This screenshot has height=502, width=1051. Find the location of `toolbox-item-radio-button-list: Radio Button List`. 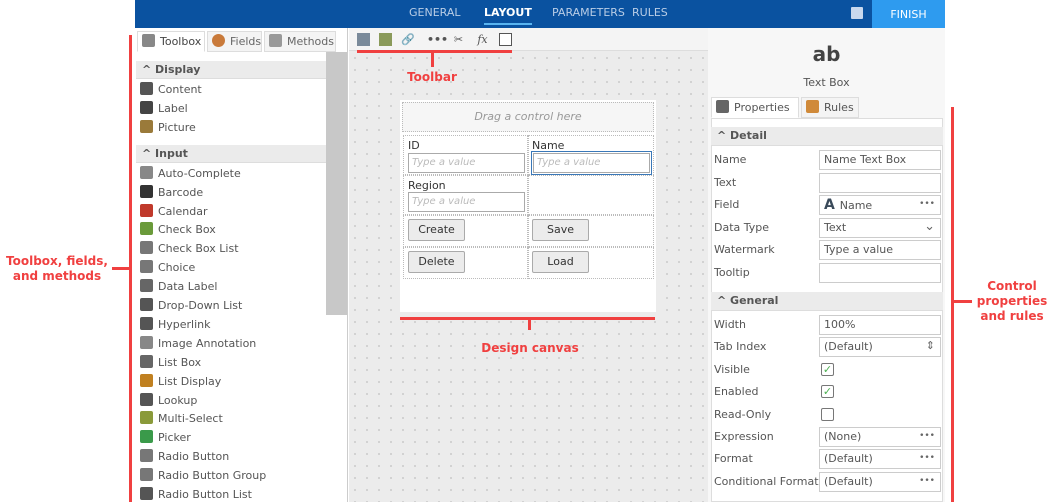

toolbox-item-radio-button-list: Radio Button List is located at coordinates (196, 494).